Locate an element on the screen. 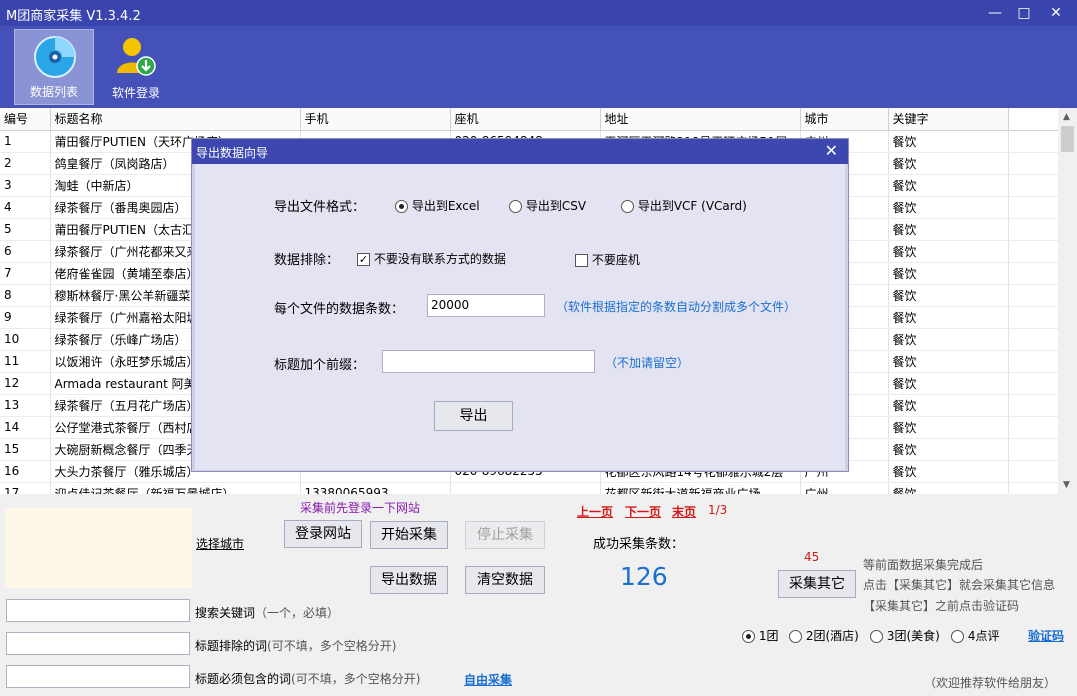 The image size is (1077, 696). type-2-option: 2团(酒店) is located at coordinates (824, 635).